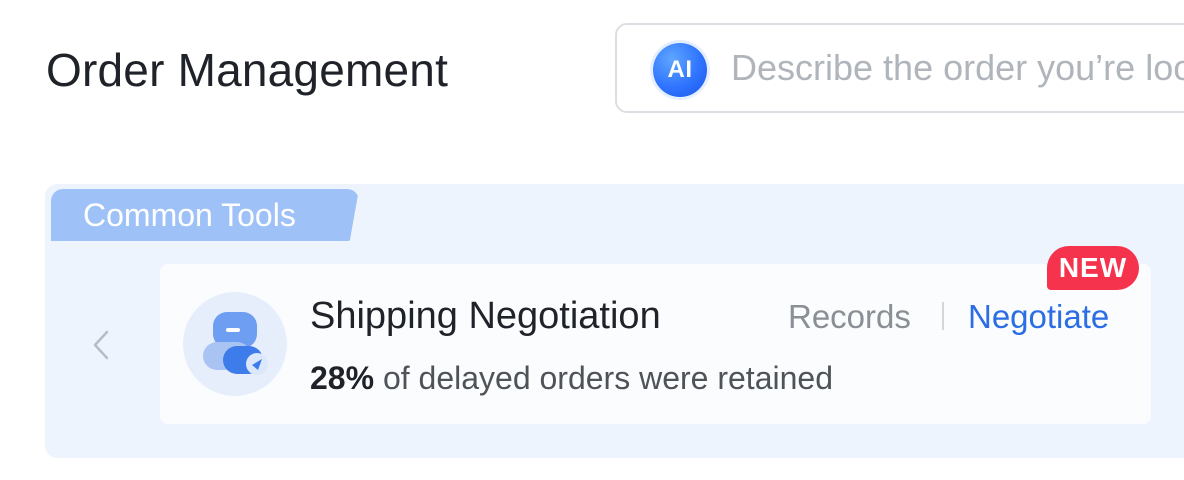  Describe the element at coordinates (849, 317) in the screenshot. I see `records-link: Records` at that location.